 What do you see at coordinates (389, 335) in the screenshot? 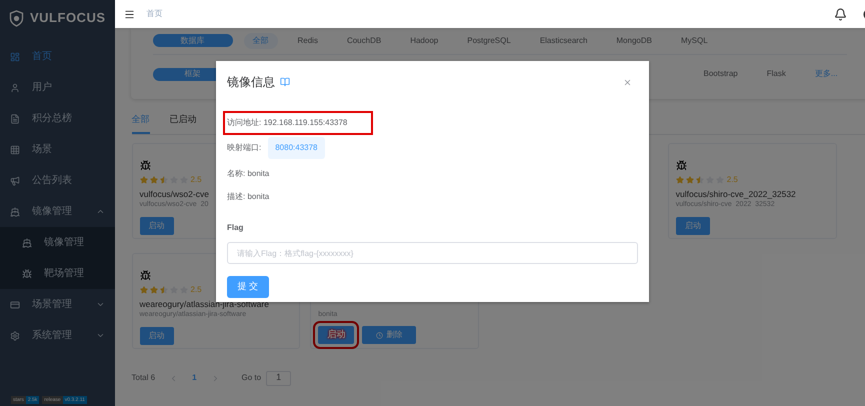
I see `delete-button: 删除` at bounding box center [389, 335].